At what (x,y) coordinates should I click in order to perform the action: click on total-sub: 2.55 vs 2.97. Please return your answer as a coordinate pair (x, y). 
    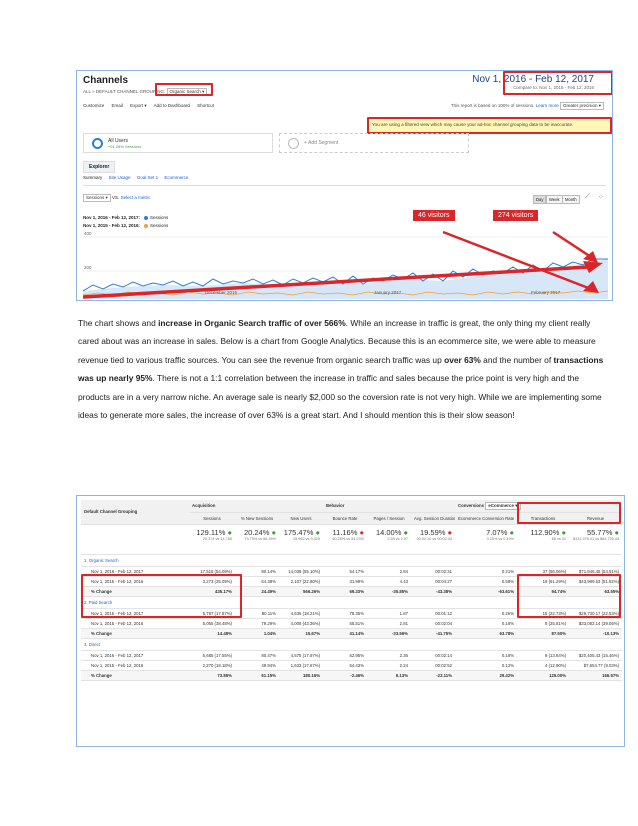
    Looking at the image, I should click on (398, 538).